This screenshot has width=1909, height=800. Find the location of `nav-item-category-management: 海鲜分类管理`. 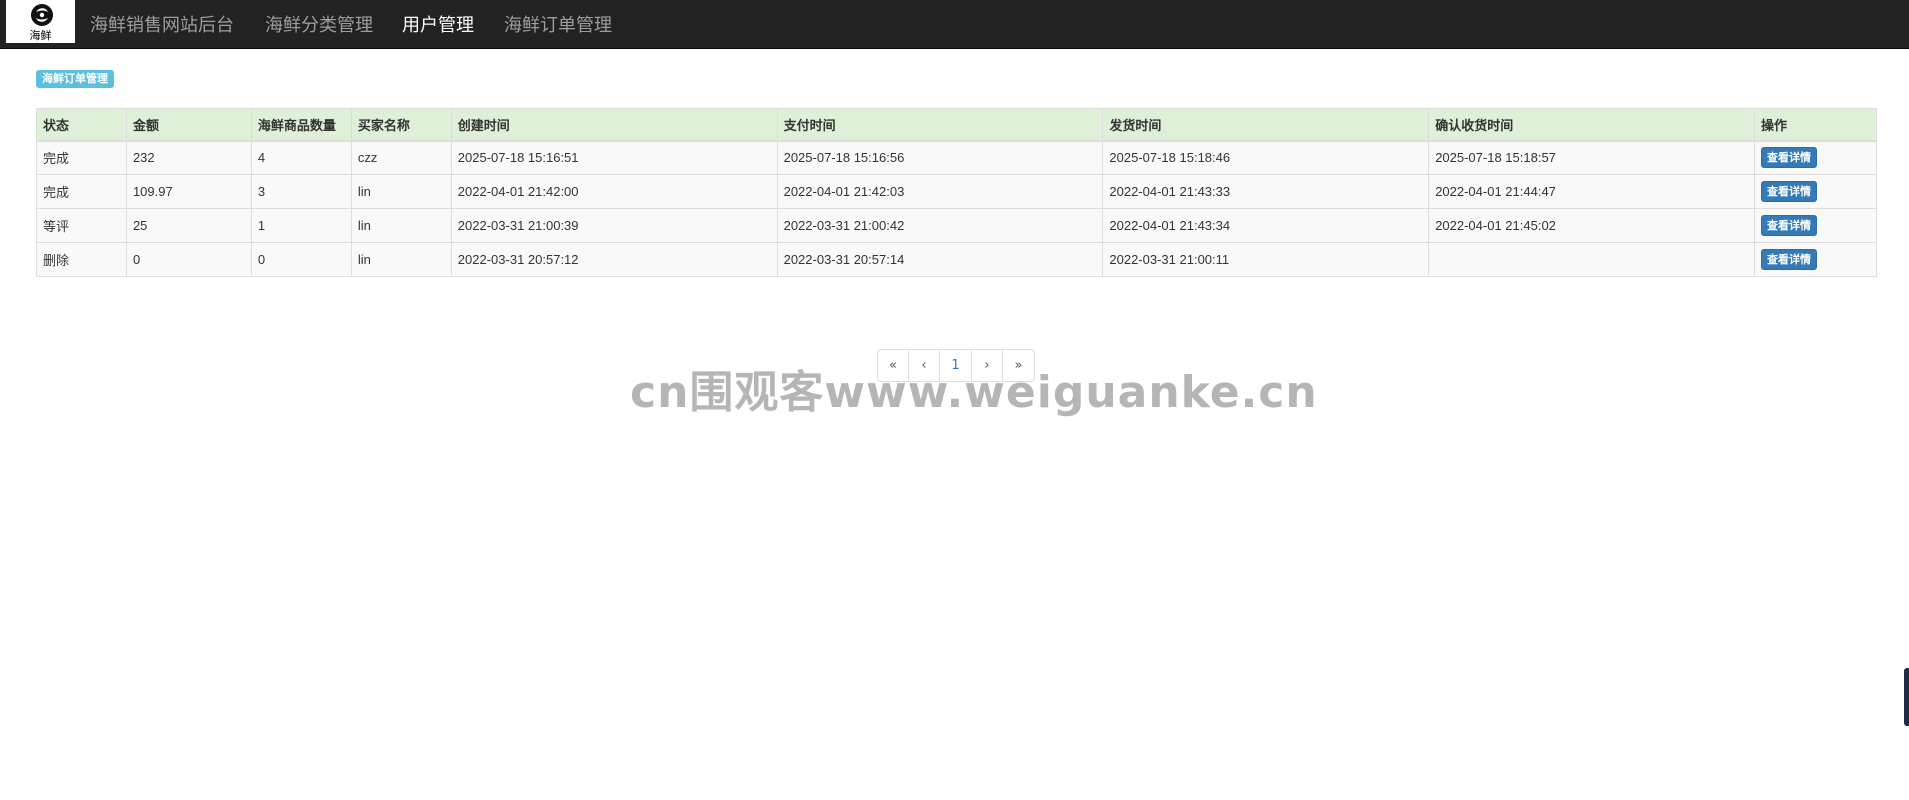

nav-item-category-management: 海鲜分类管理 is located at coordinates (319, 24).